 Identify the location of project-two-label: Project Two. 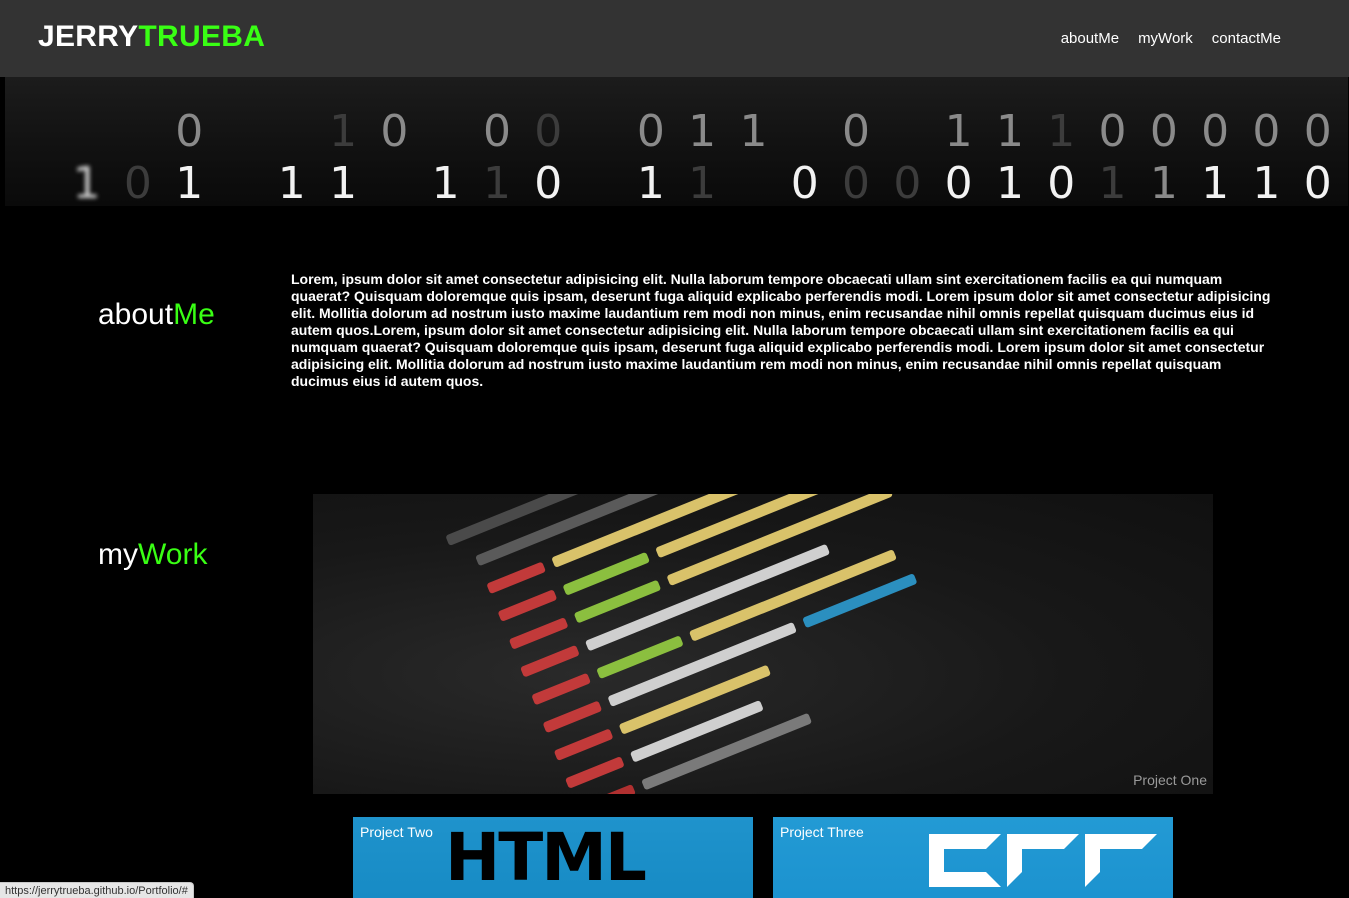
(396, 832).